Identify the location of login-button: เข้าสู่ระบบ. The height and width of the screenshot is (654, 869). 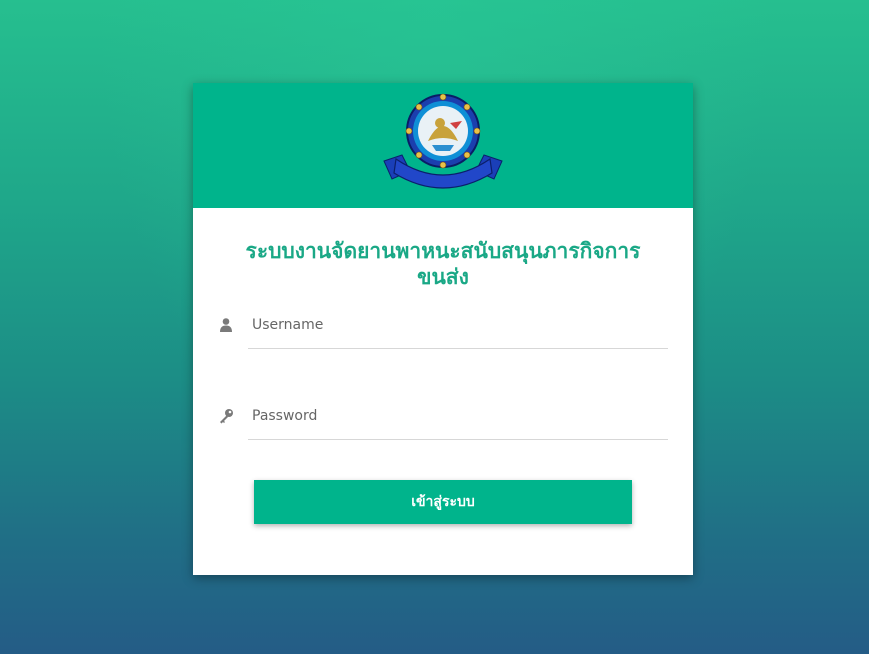
(443, 502).